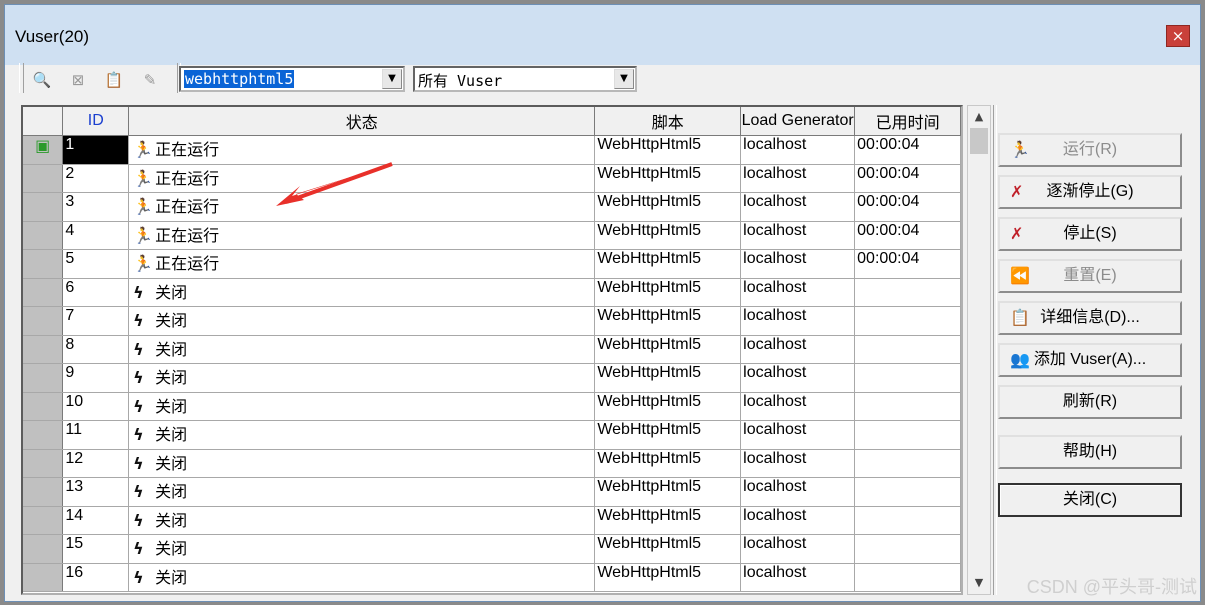  What do you see at coordinates (339, 183) in the screenshot?
I see `annotation-arrow-line` at bounding box center [339, 183].